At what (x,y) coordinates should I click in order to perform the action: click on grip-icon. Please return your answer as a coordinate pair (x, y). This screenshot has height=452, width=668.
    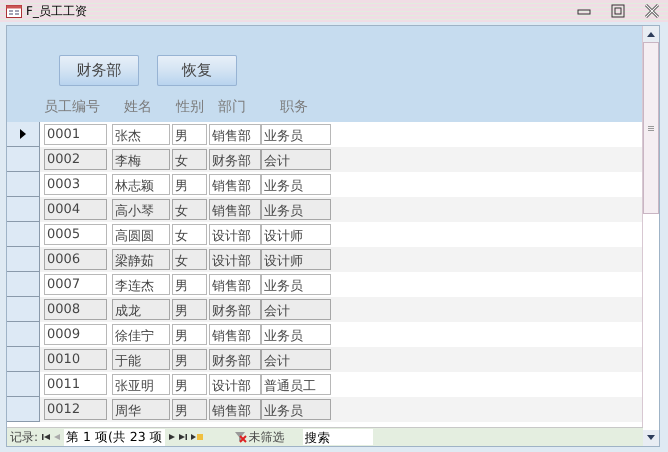
    Looking at the image, I should click on (651, 128).